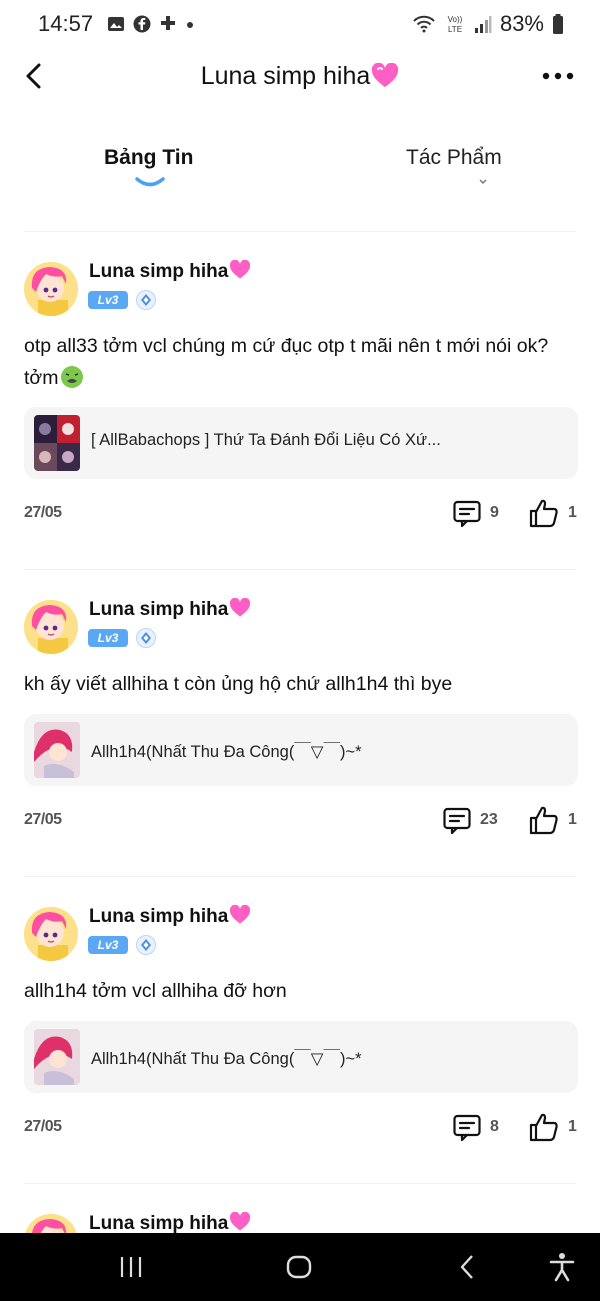  I want to click on battery-percent: 83%, so click(521, 23).